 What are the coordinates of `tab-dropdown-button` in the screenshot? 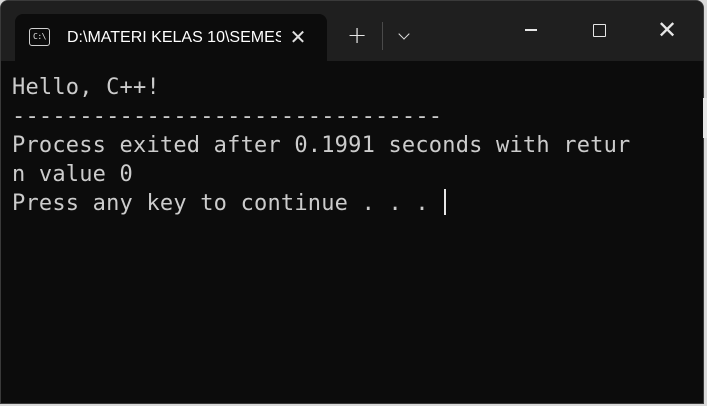 It's located at (404, 36).